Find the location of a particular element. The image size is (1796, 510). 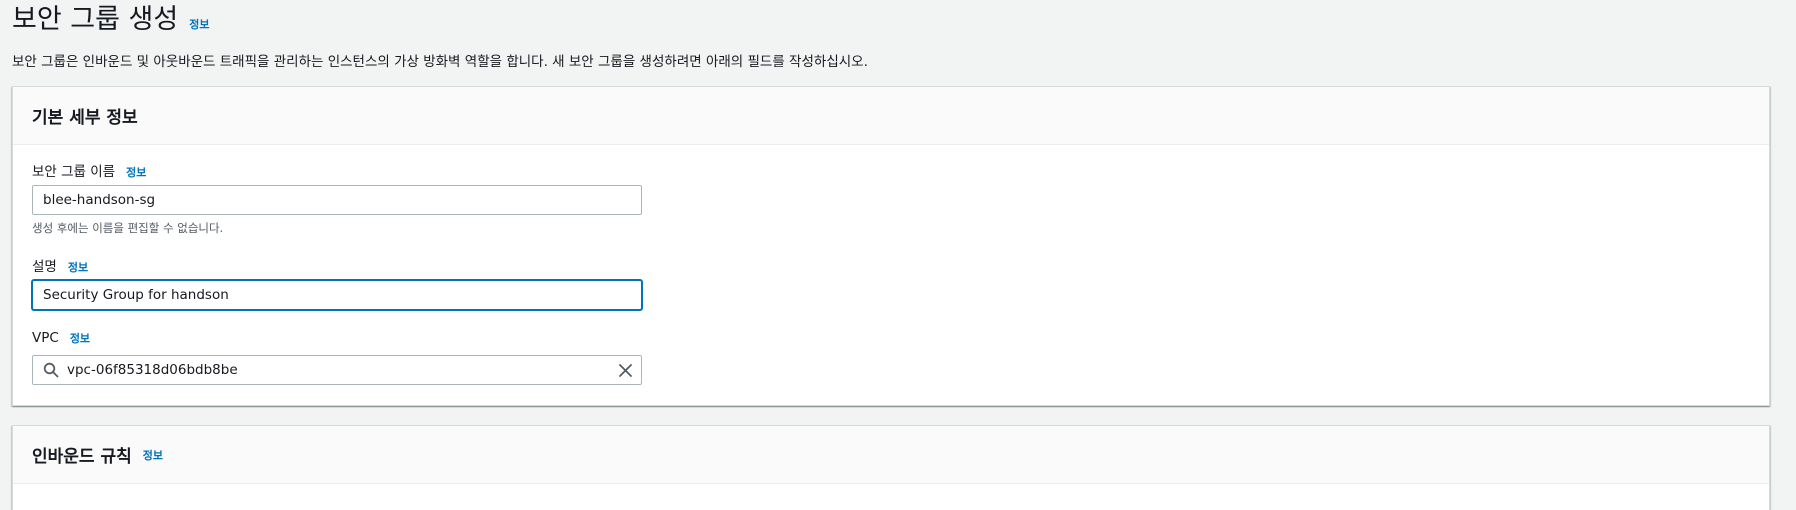

sg-name-input: blee-handson-sg is located at coordinates (337, 200).